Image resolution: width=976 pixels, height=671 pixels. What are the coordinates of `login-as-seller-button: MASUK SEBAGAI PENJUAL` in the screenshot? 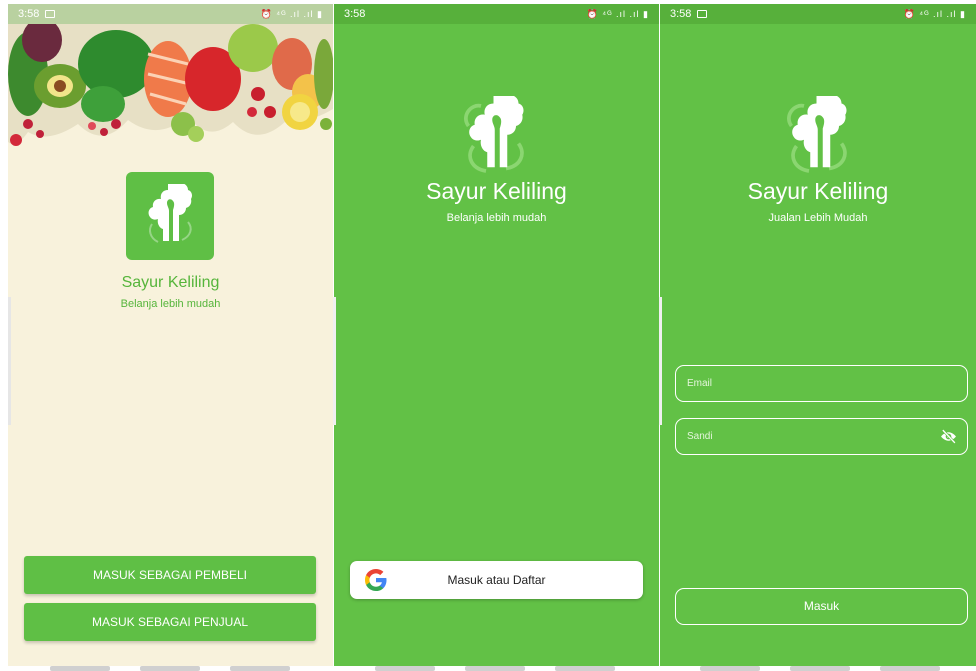 It's located at (170, 622).